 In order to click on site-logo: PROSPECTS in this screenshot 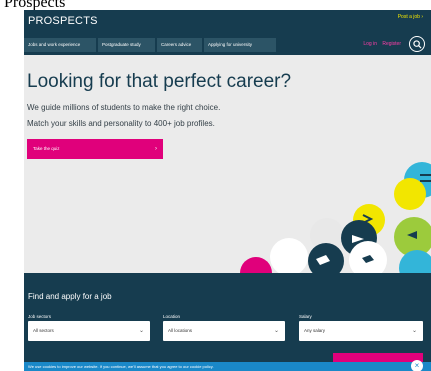, I will do `click(63, 21)`.